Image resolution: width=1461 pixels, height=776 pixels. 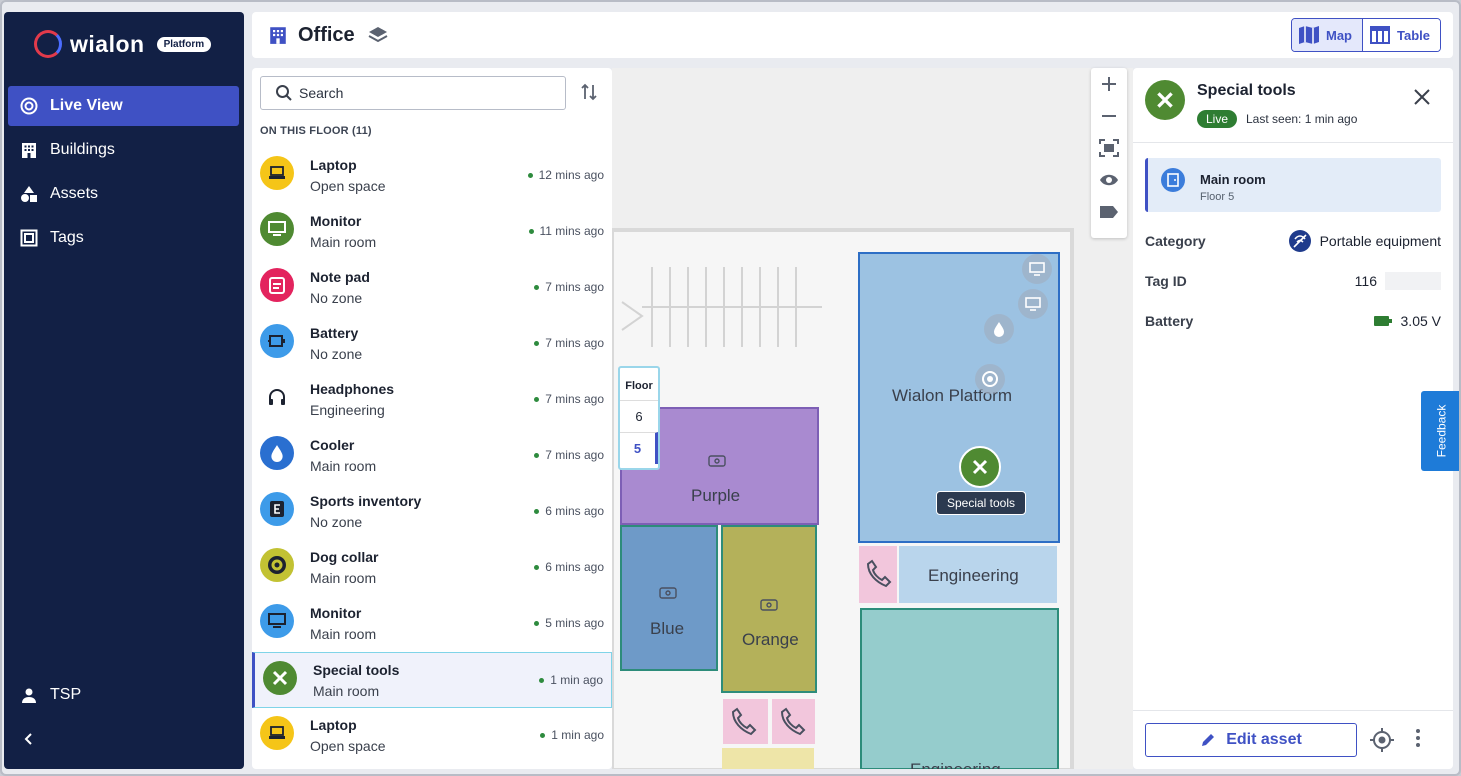 What do you see at coordinates (123, 194) in the screenshot?
I see `nav-item-assets: Assets` at bounding box center [123, 194].